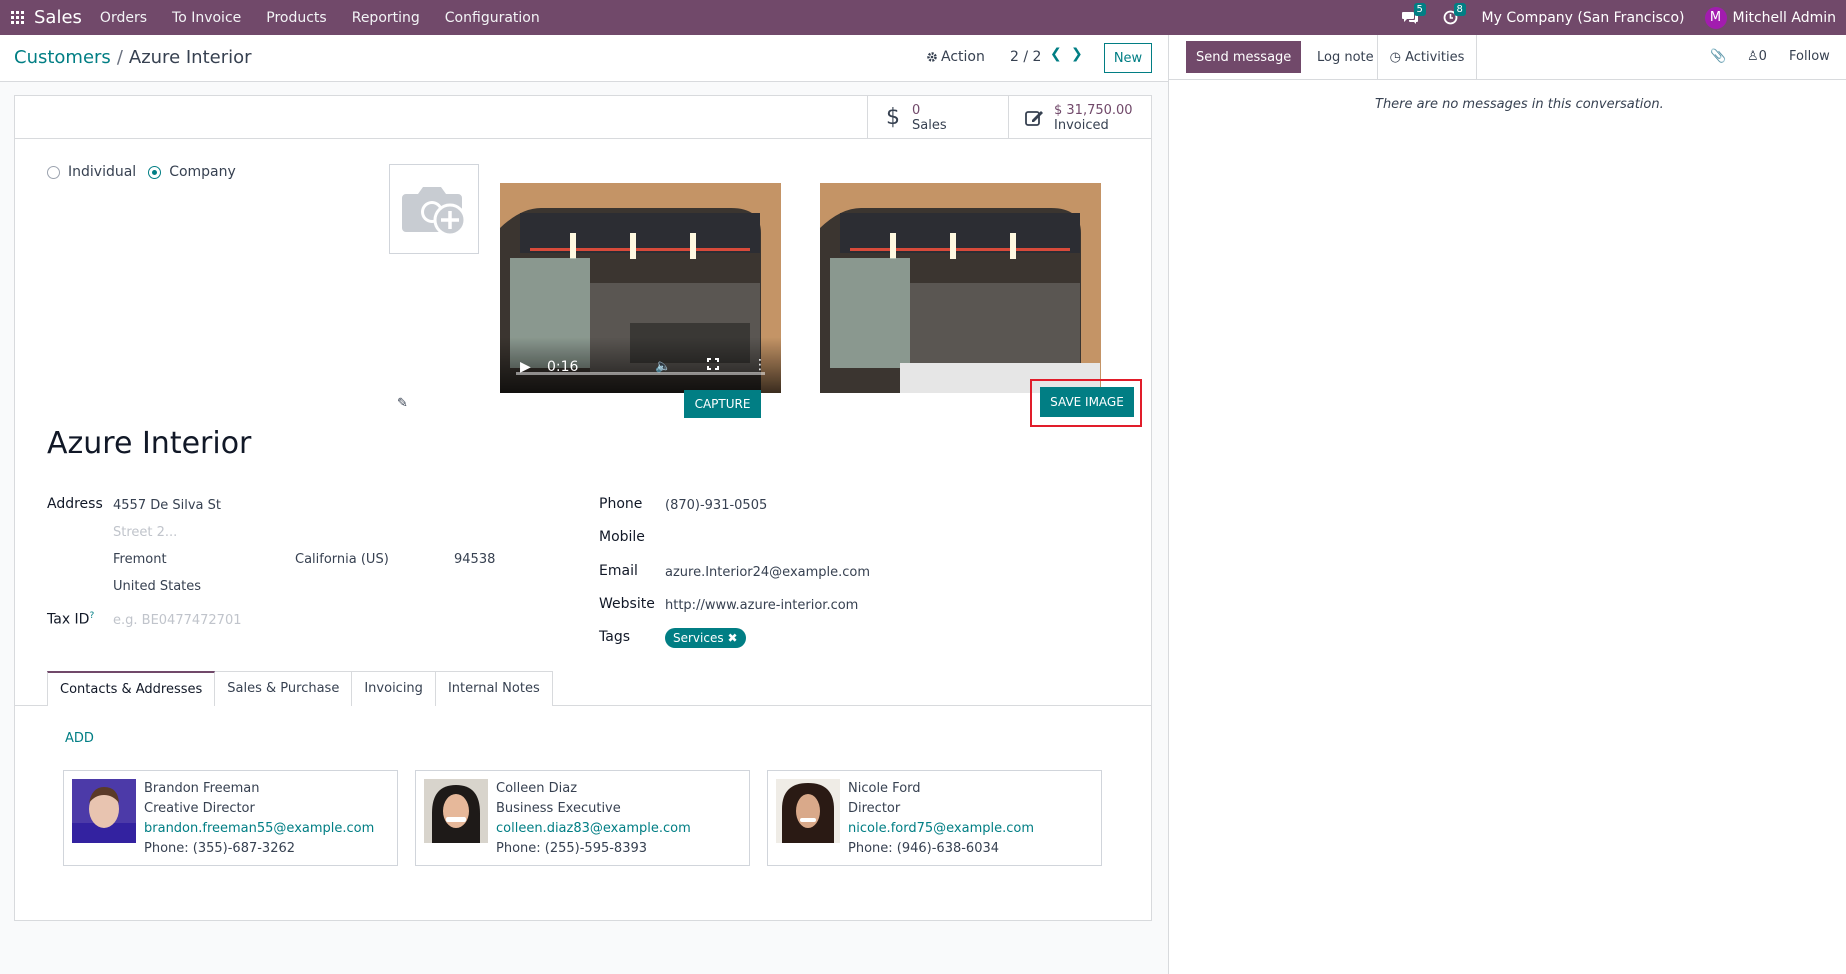 The image size is (1846, 974). What do you see at coordinates (1244, 57) in the screenshot?
I see `send-message-button: Send message` at bounding box center [1244, 57].